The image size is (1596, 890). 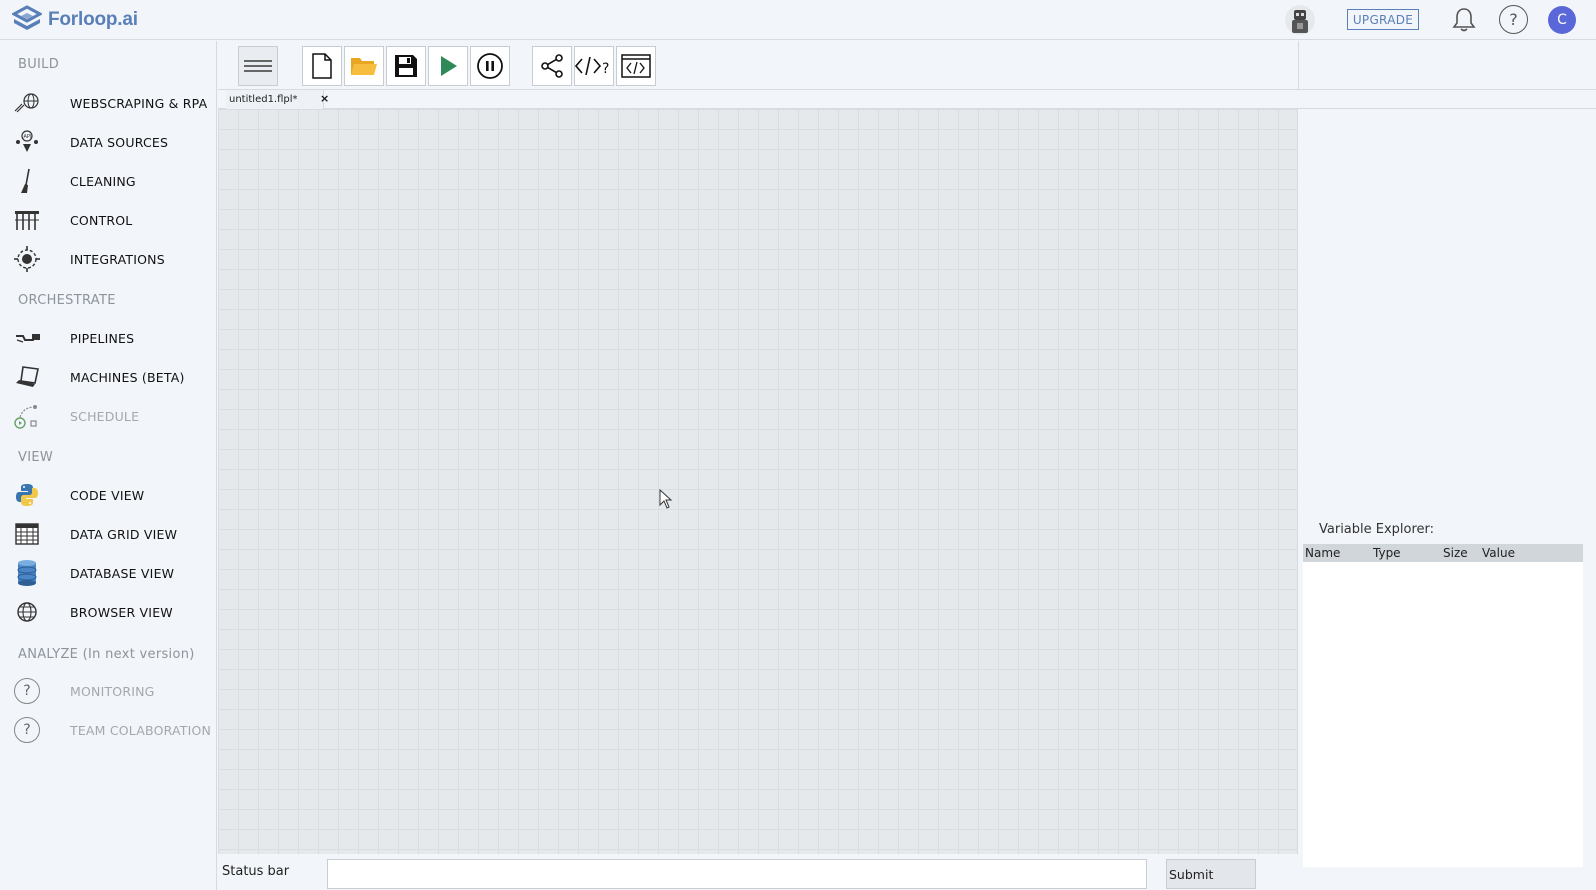 I want to click on section-orchestrate: ORCHESTRATE, so click(x=67, y=300).